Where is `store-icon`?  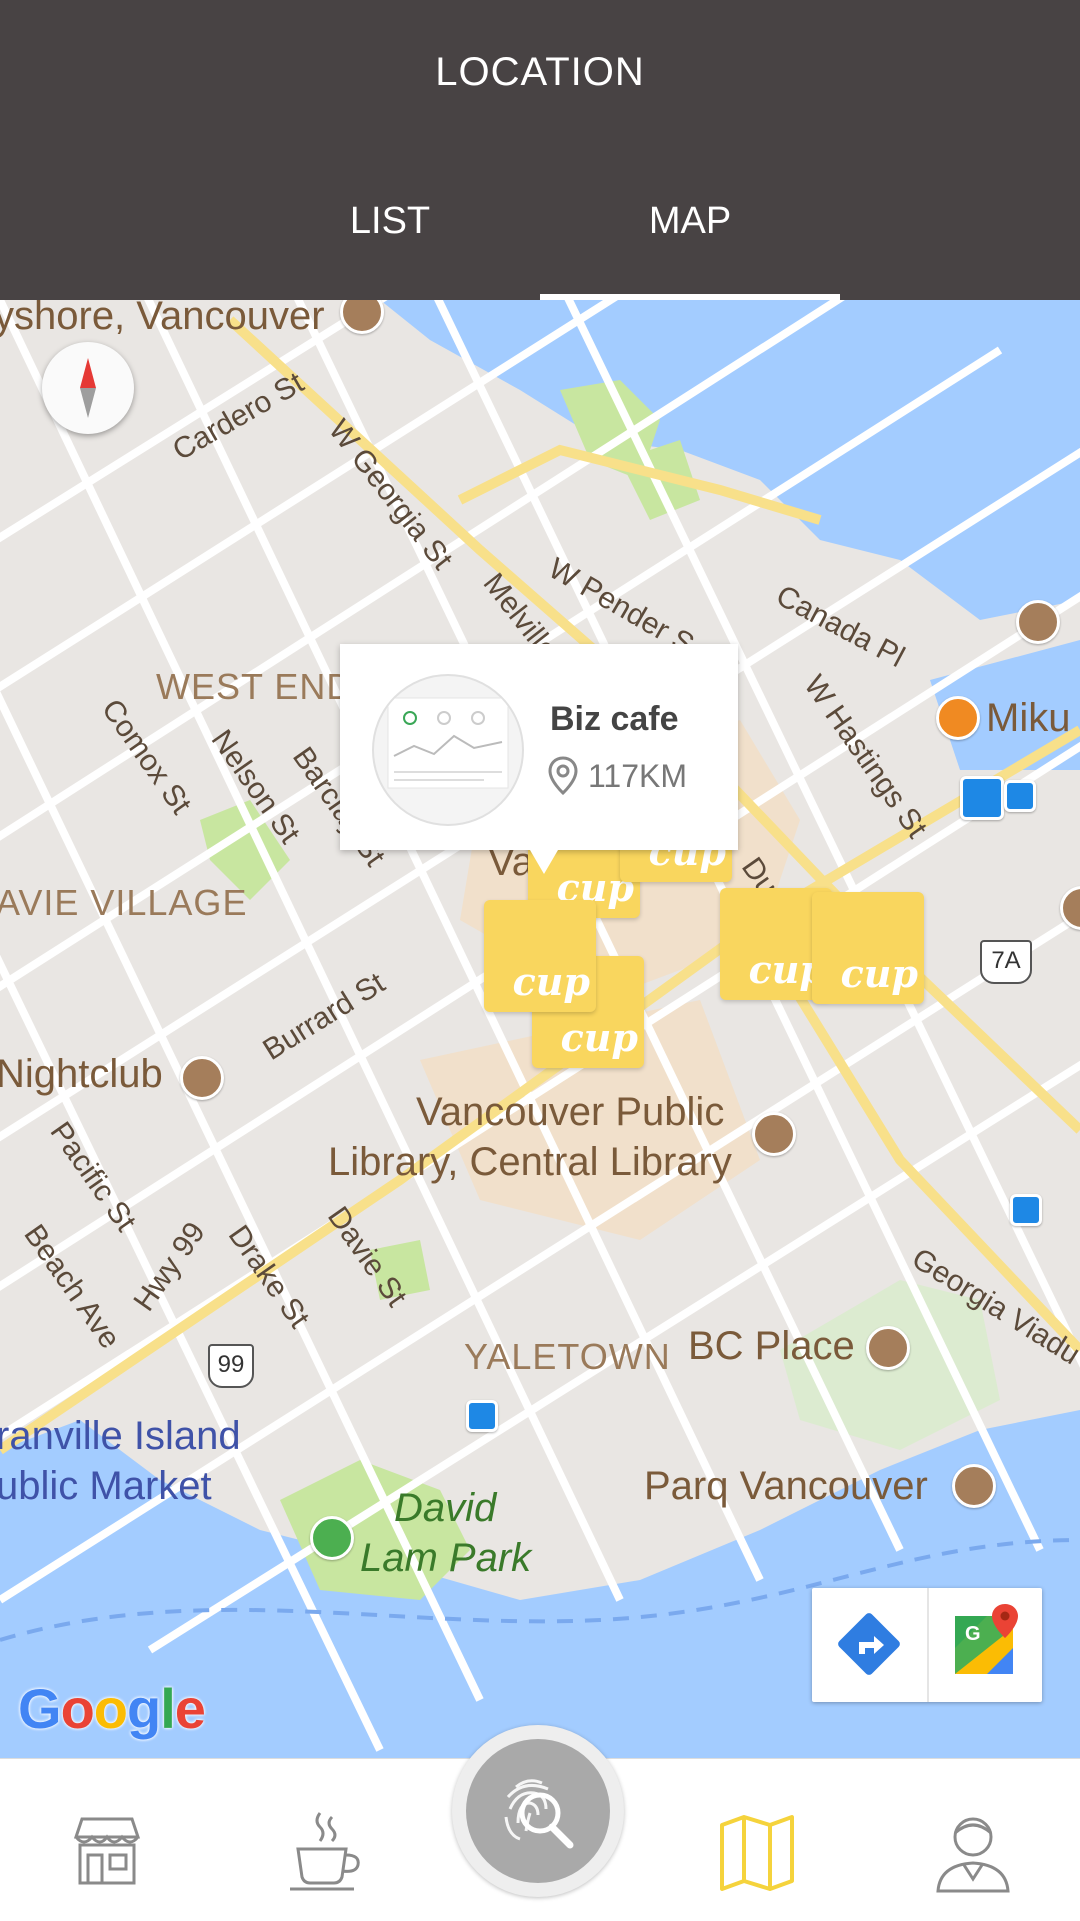 store-icon is located at coordinates (107, 1851).